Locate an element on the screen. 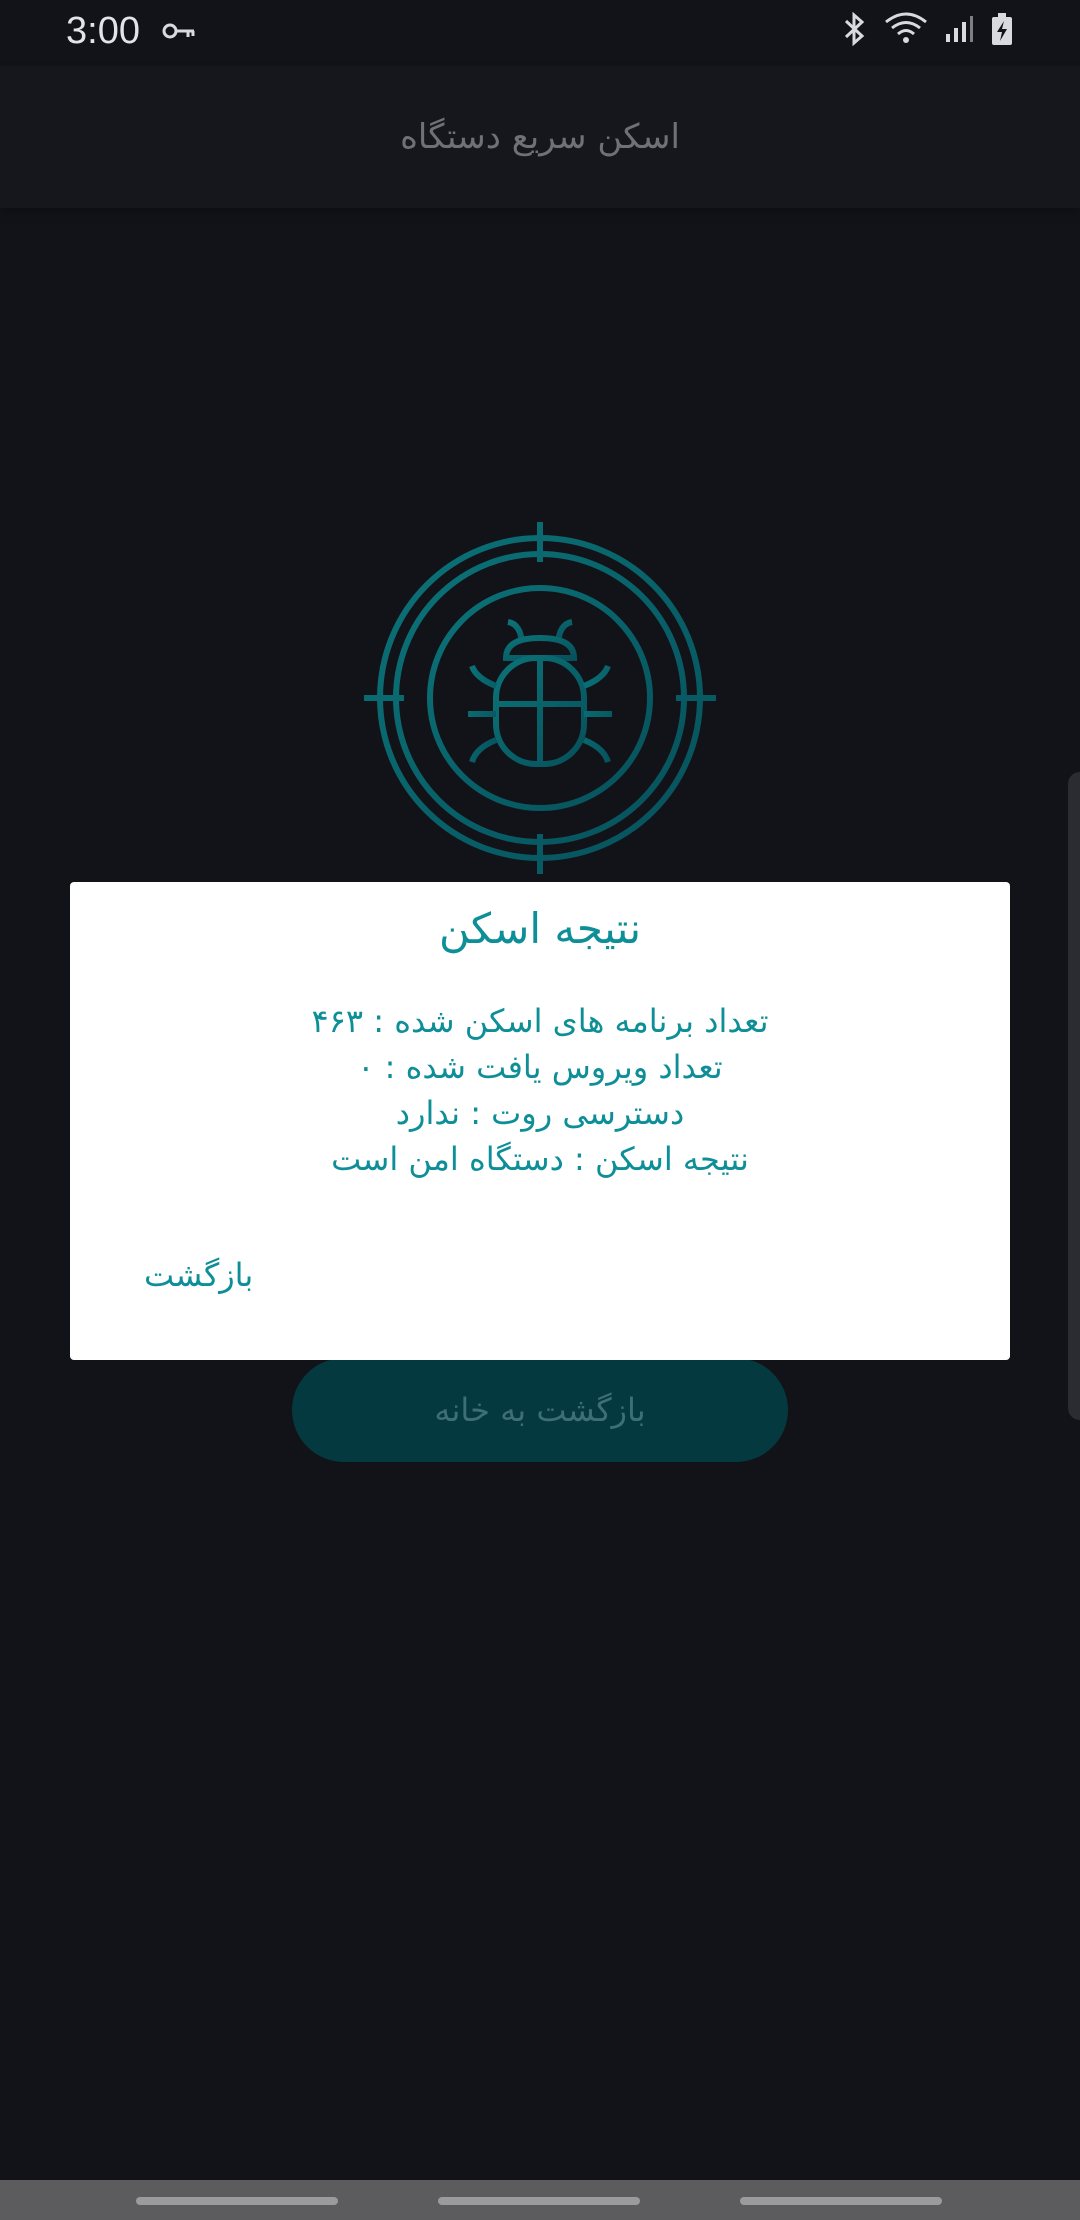 The image size is (1080, 2220). navigation-bar is located at coordinates (540, 2200).